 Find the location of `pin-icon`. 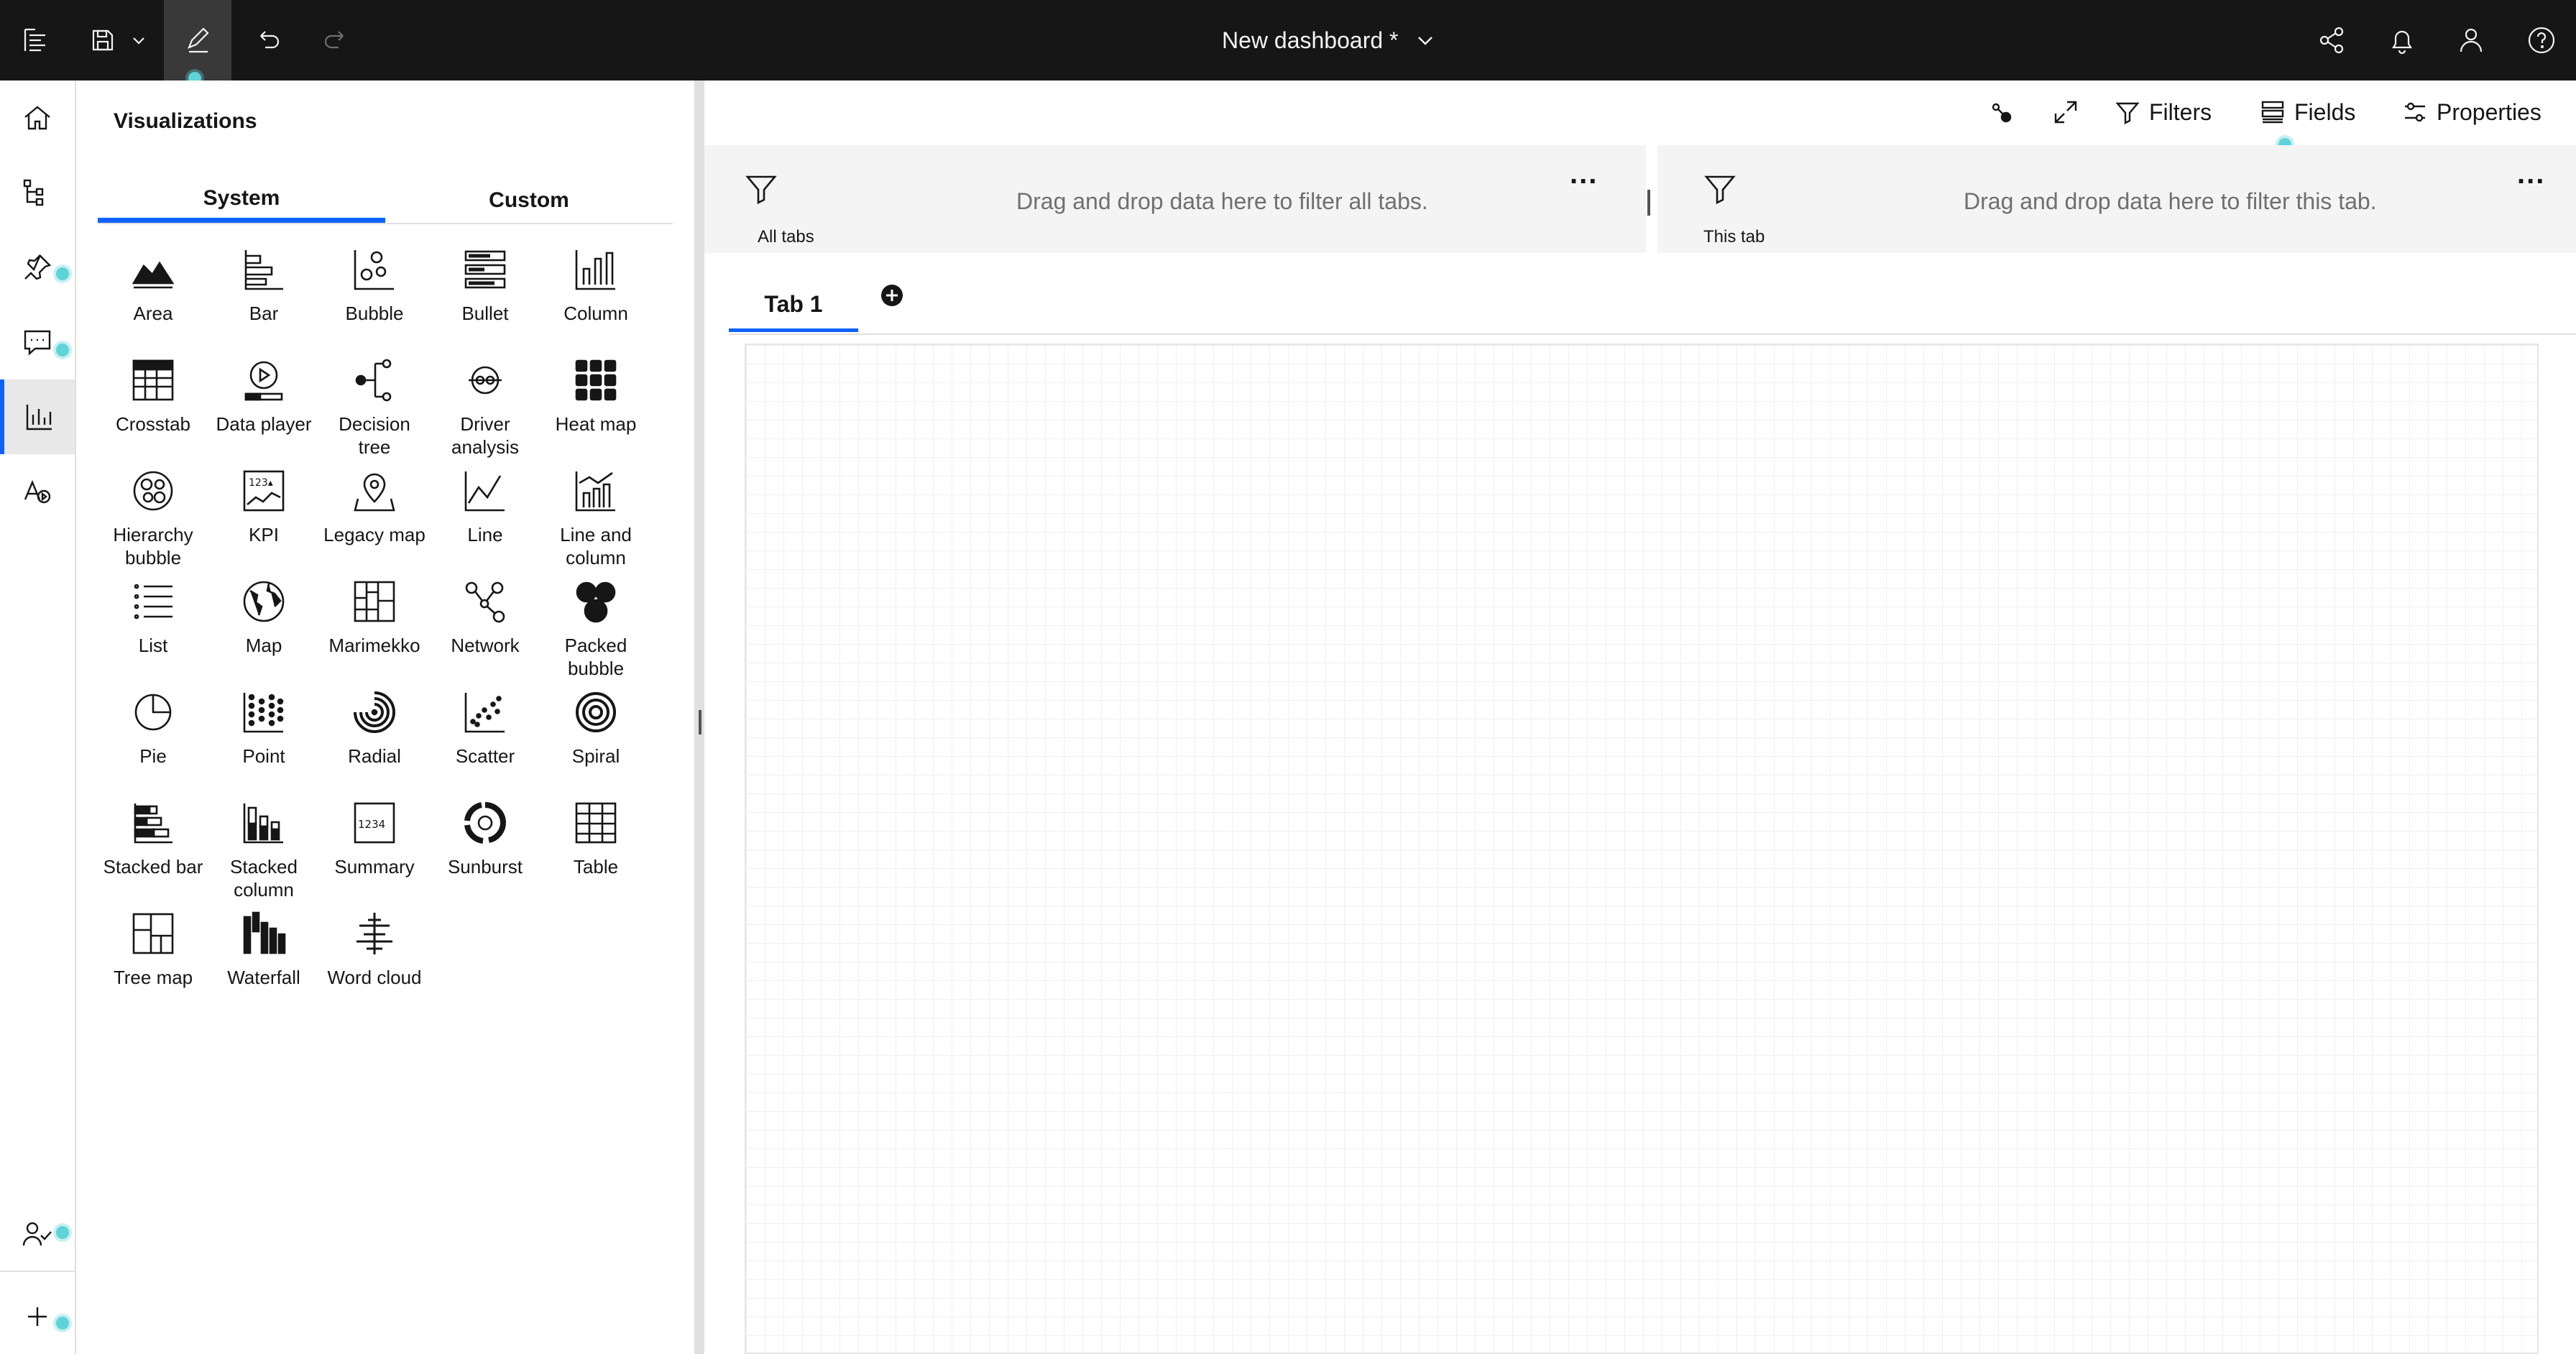

pin-icon is located at coordinates (37, 267).